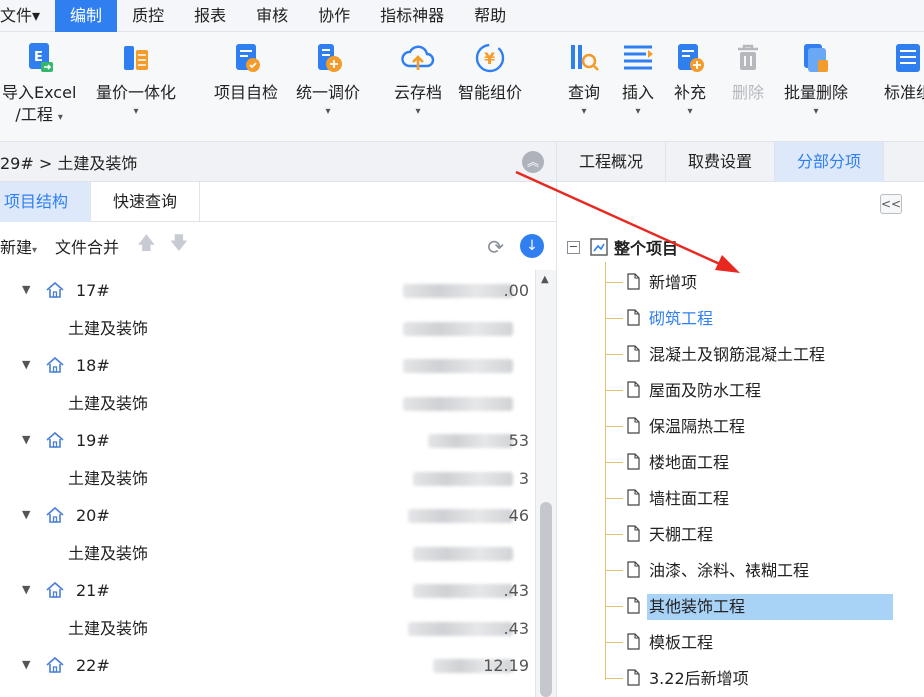  Describe the element at coordinates (681, 318) in the screenshot. I see `section-tree-item-label: 砌筑工程` at that location.